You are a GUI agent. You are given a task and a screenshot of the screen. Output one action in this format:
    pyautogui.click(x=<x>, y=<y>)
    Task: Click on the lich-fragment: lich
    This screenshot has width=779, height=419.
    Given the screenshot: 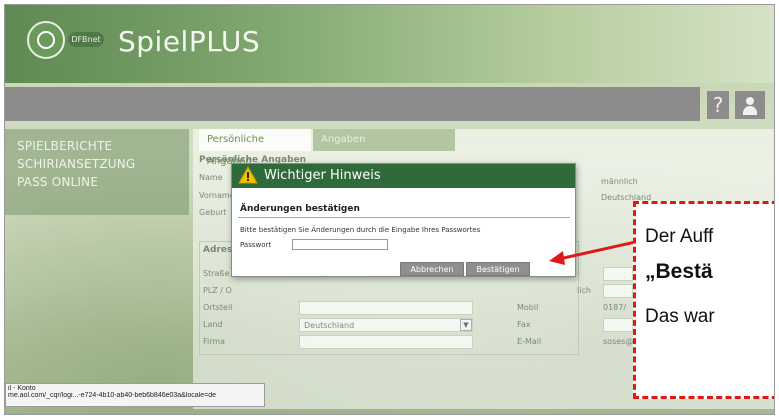 What is the action you would take?
    pyautogui.click(x=584, y=290)
    